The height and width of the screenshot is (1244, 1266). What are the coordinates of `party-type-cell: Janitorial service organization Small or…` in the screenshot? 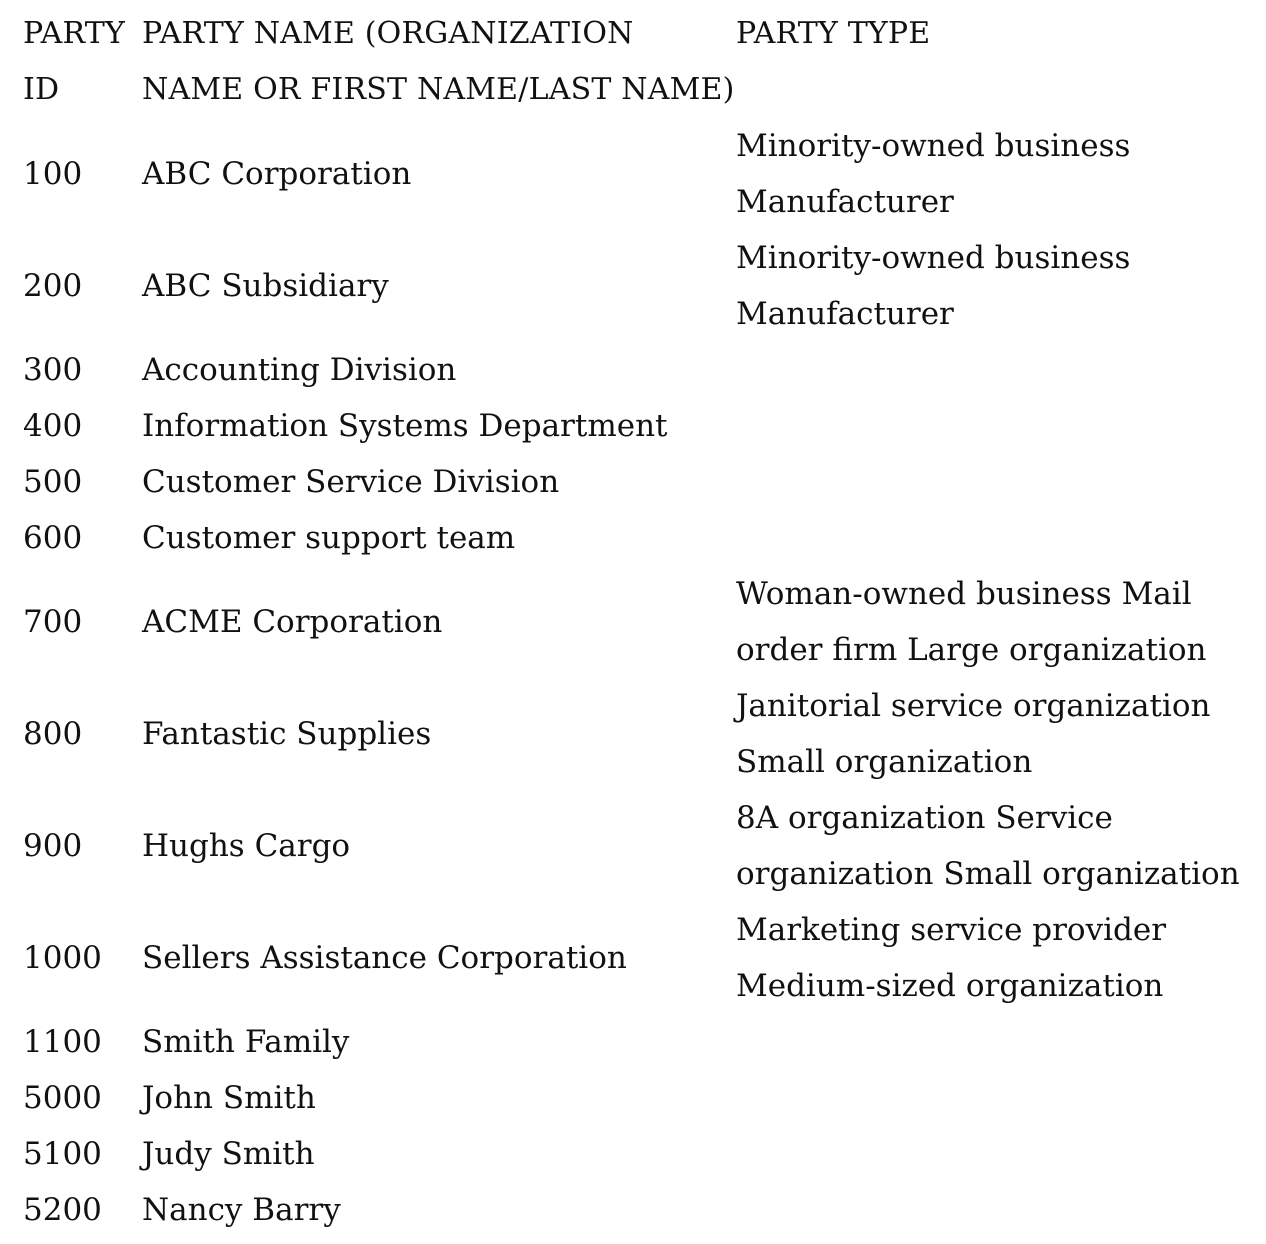 It's located at (973, 734).